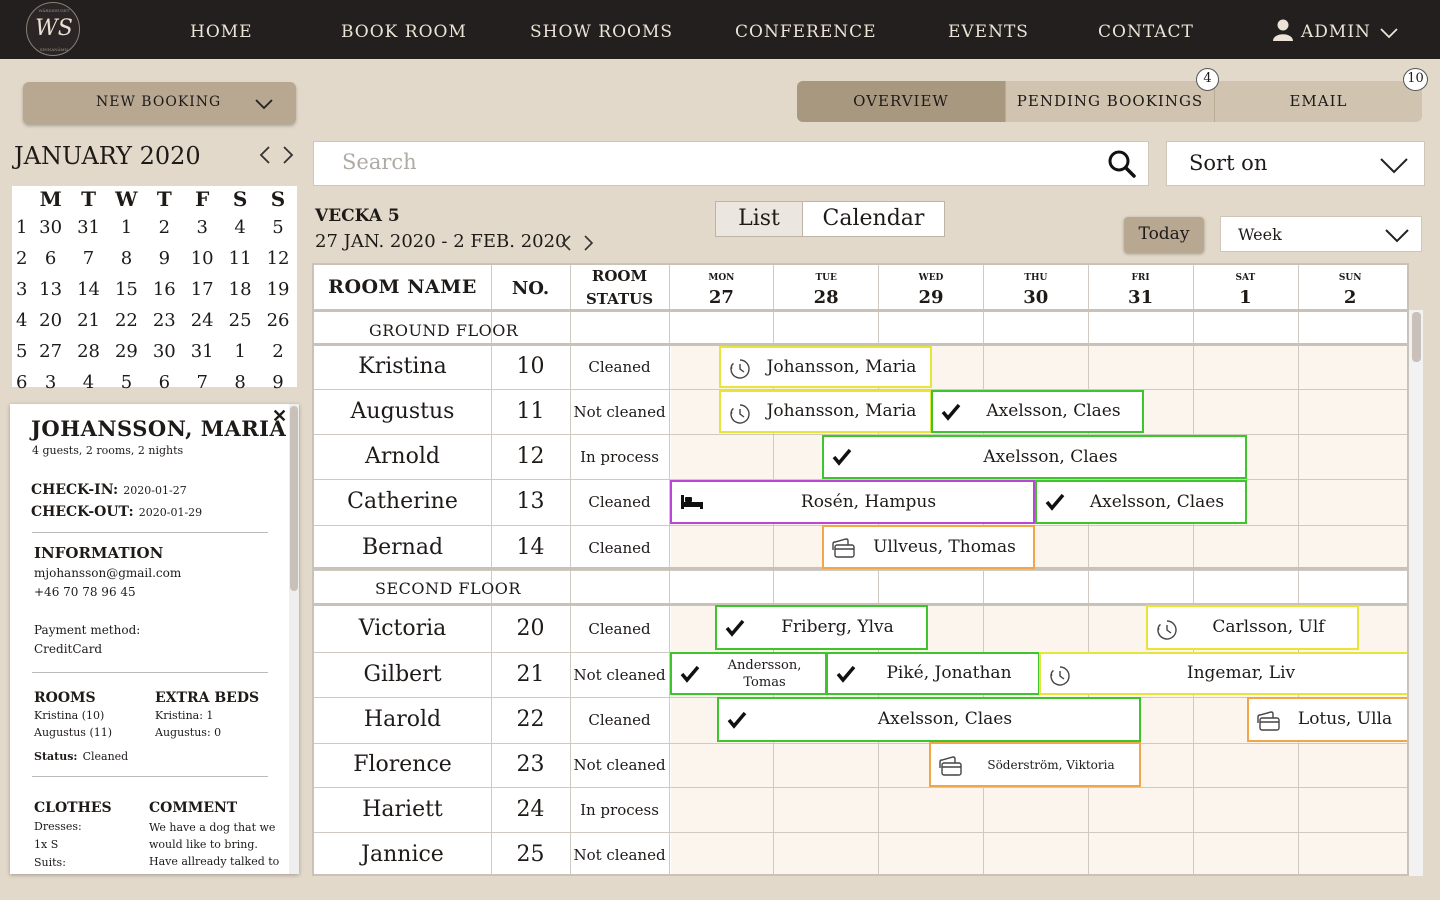 This screenshot has width=1440, height=900. I want to click on calendar-day: 11, so click(240, 258).